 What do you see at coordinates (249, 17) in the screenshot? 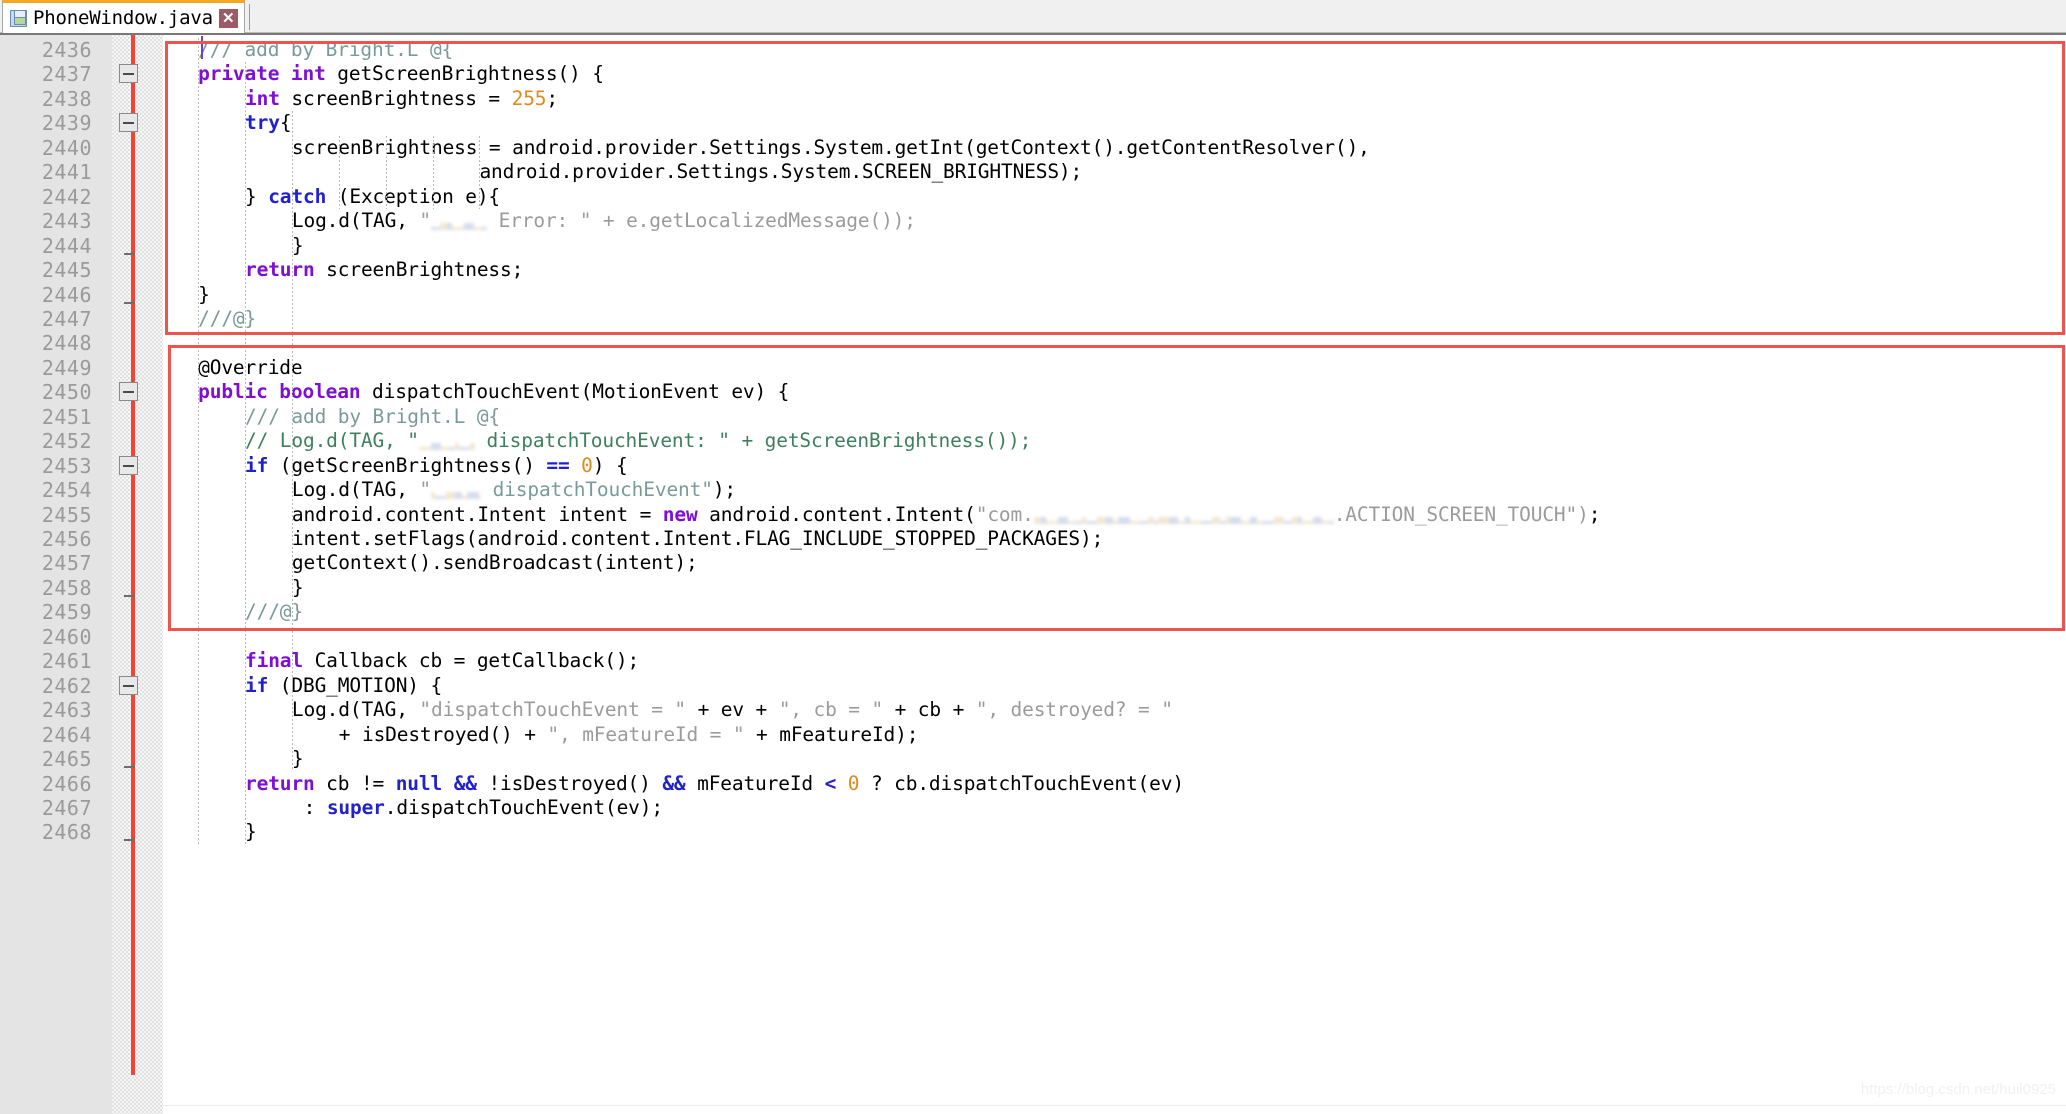
I see `tab-divider` at bounding box center [249, 17].